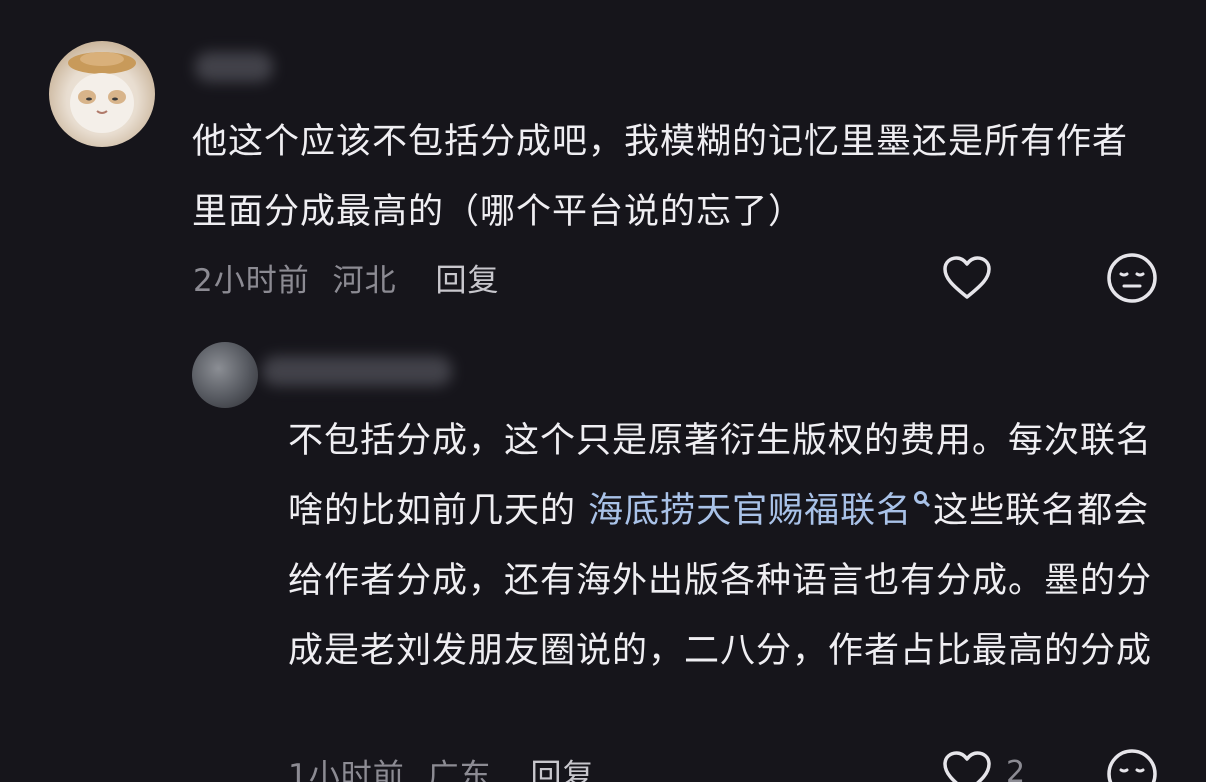 This screenshot has height=782, width=1206. I want to click on reply-meta: 1小时前 广东 回复, so click(441, 766).